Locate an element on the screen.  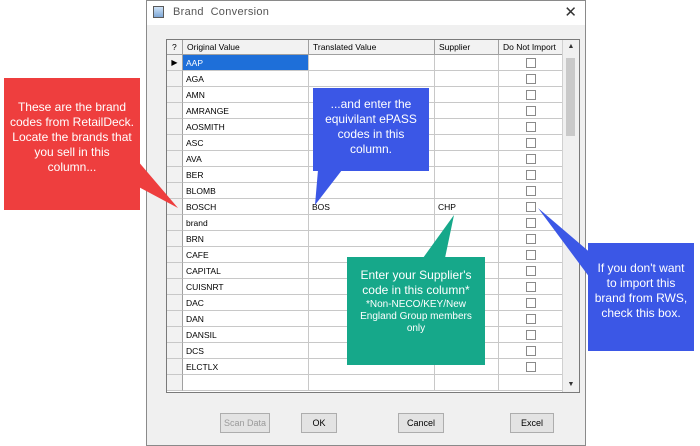
header-original-value: Original Value is located at coordinates (246, 47).